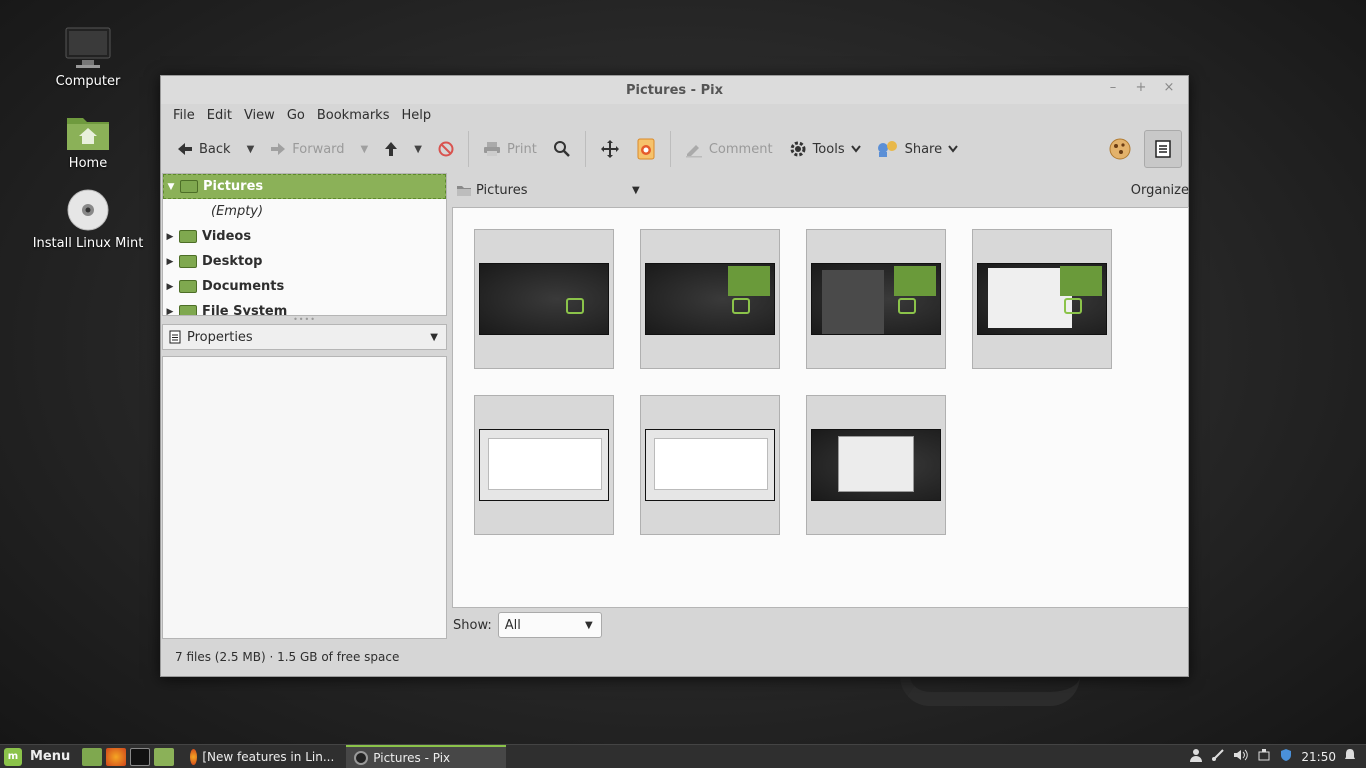 The height and width of the screenshot is (768, 1366). I want to click on back-button: Back, so click(204, 149).